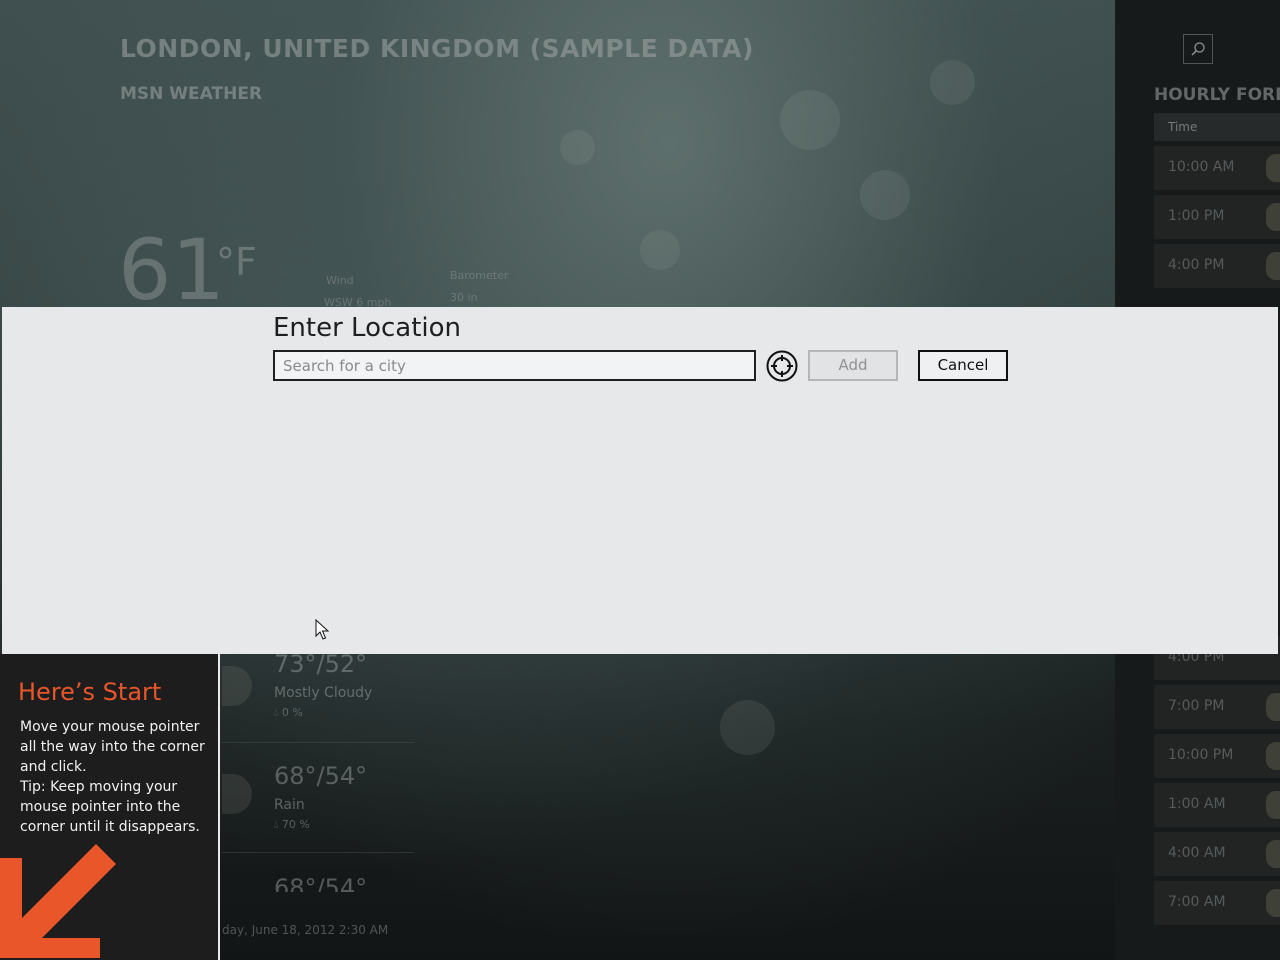 The width and height of the screenshot is (1280, 960). What do you see at coordinates (99, 787) in the screenshot?
I see `tip-line: Tip: Keep moving your` at bounding box center [99, 787].